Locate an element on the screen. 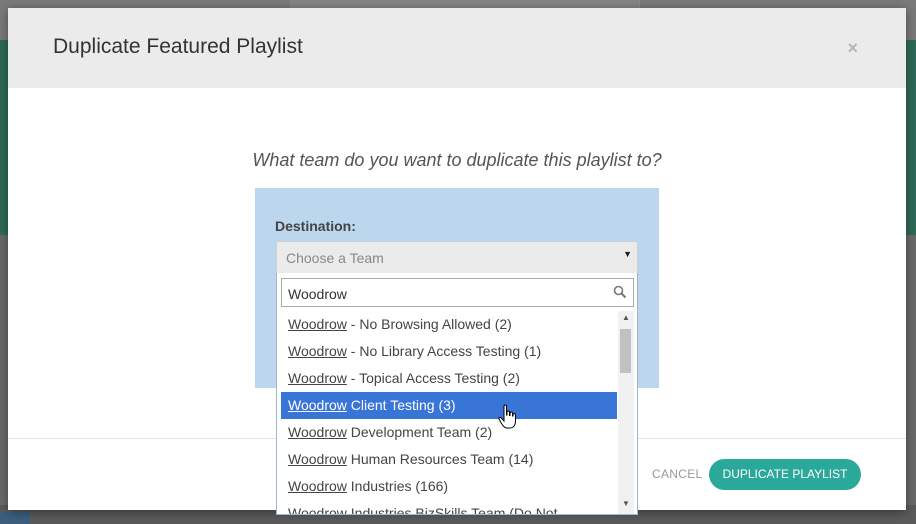 This screenshot has height=524, width=916. team-option-label: Industries (166) is located at coordinates (397, 486).